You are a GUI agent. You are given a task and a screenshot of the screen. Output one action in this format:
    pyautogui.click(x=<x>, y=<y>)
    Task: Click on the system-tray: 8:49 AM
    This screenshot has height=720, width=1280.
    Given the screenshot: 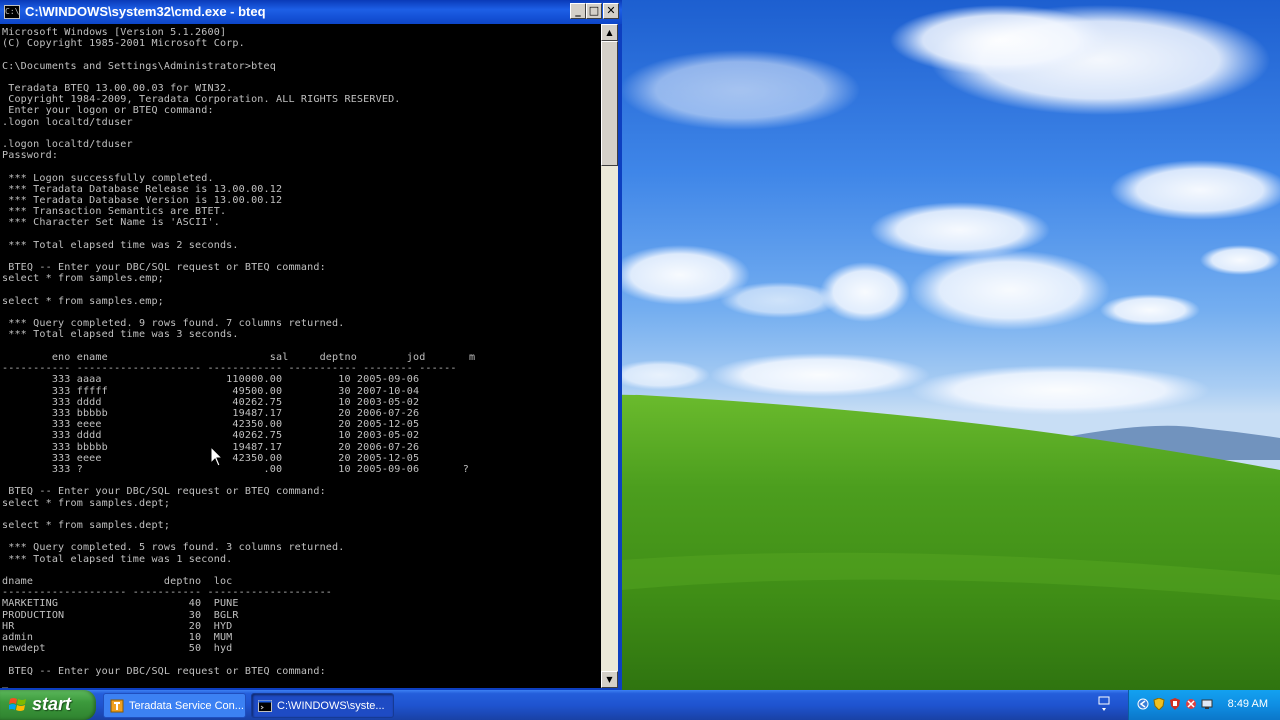 What is the action you would take?
    pyautogui.click(x=1204, y=705)
    